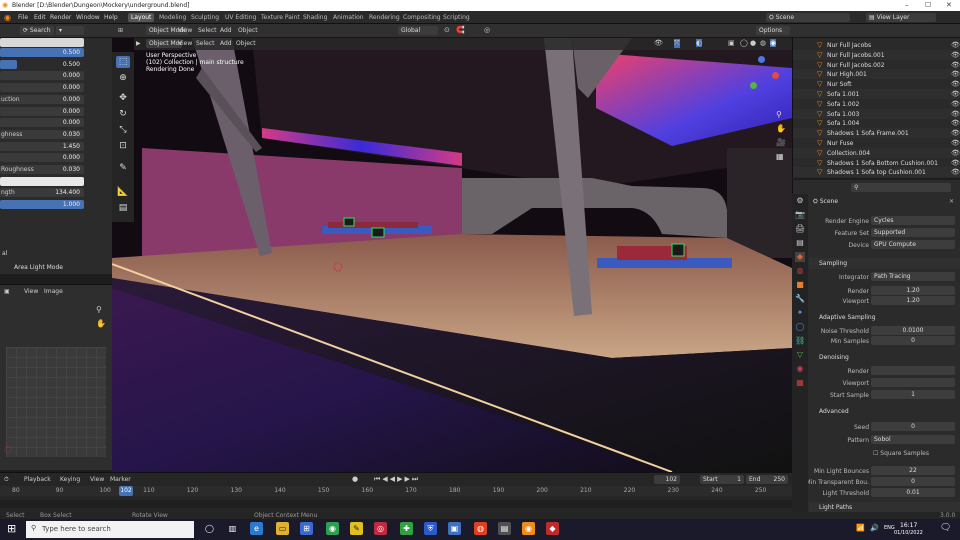 The image size is (960, 540). I want to click on menu-window: Window, so click(88, 17).